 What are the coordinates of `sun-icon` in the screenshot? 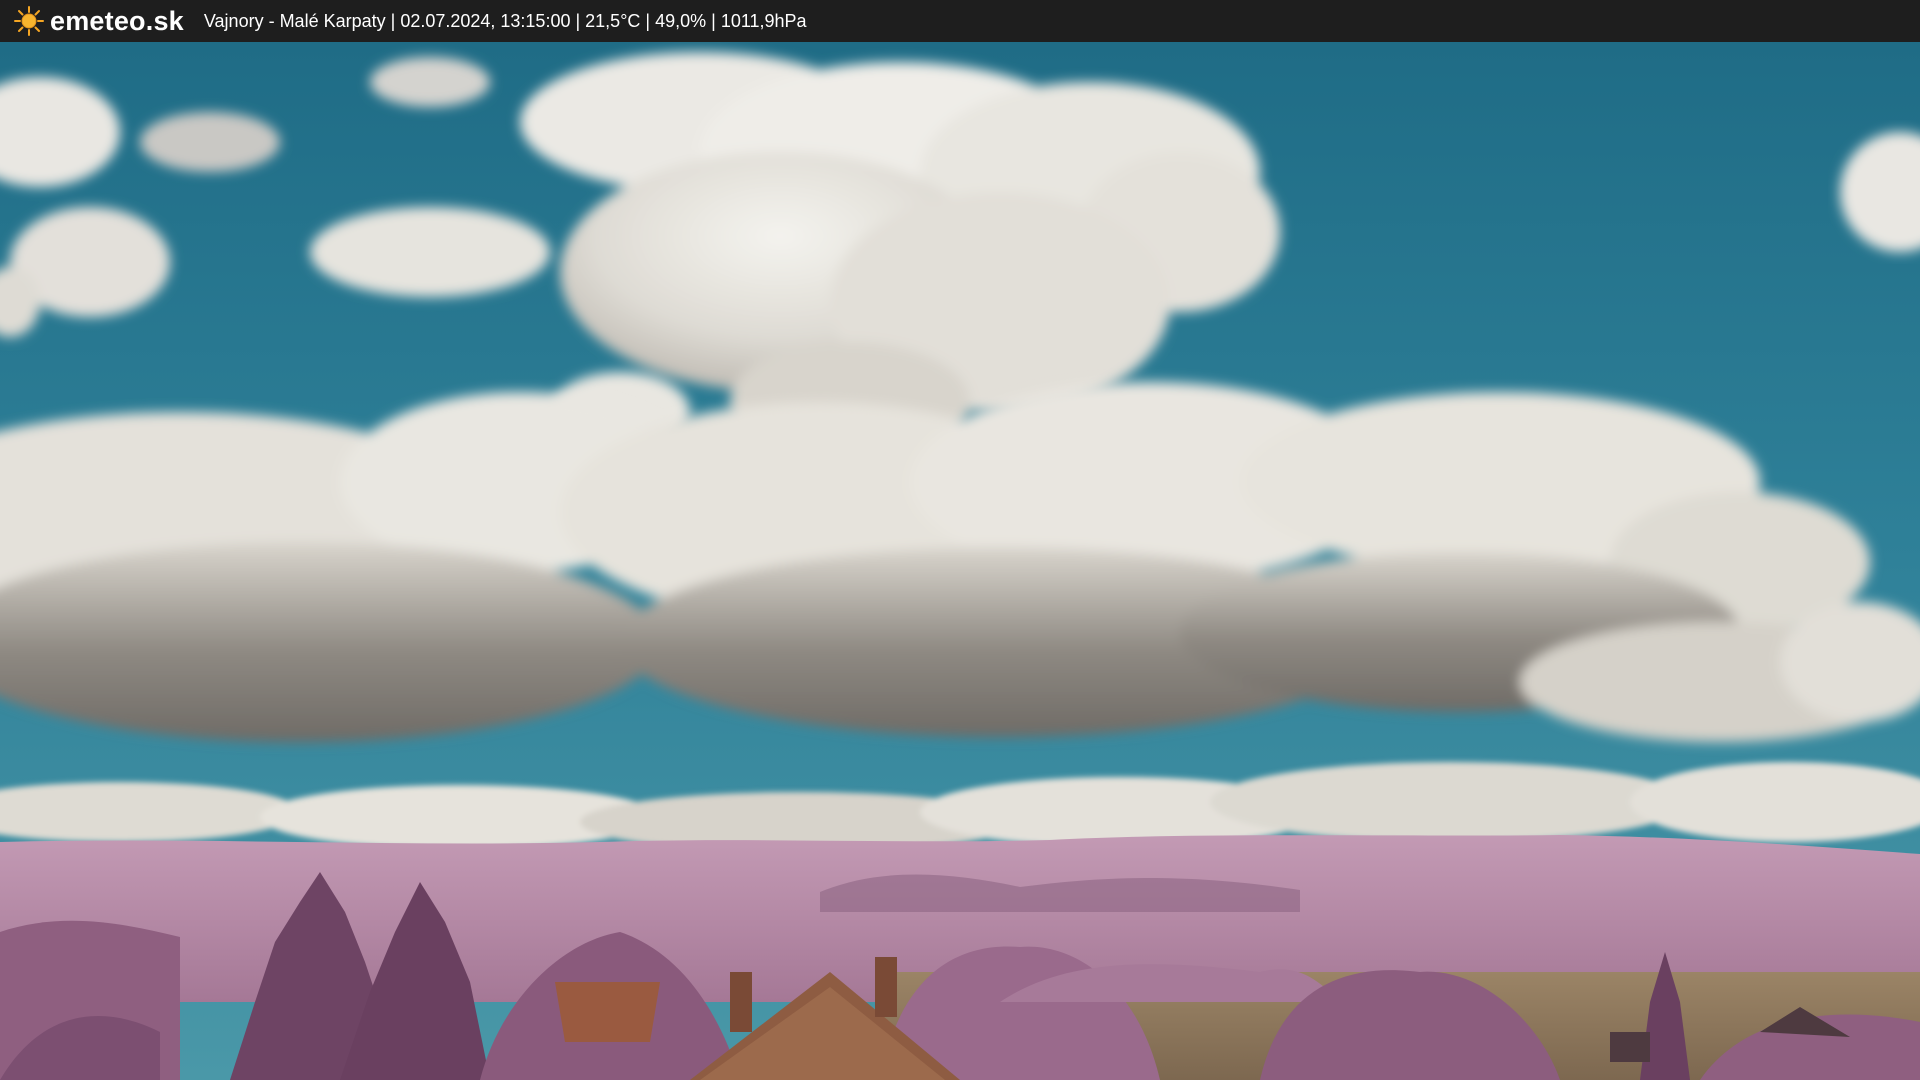 It's located at (29, 21).